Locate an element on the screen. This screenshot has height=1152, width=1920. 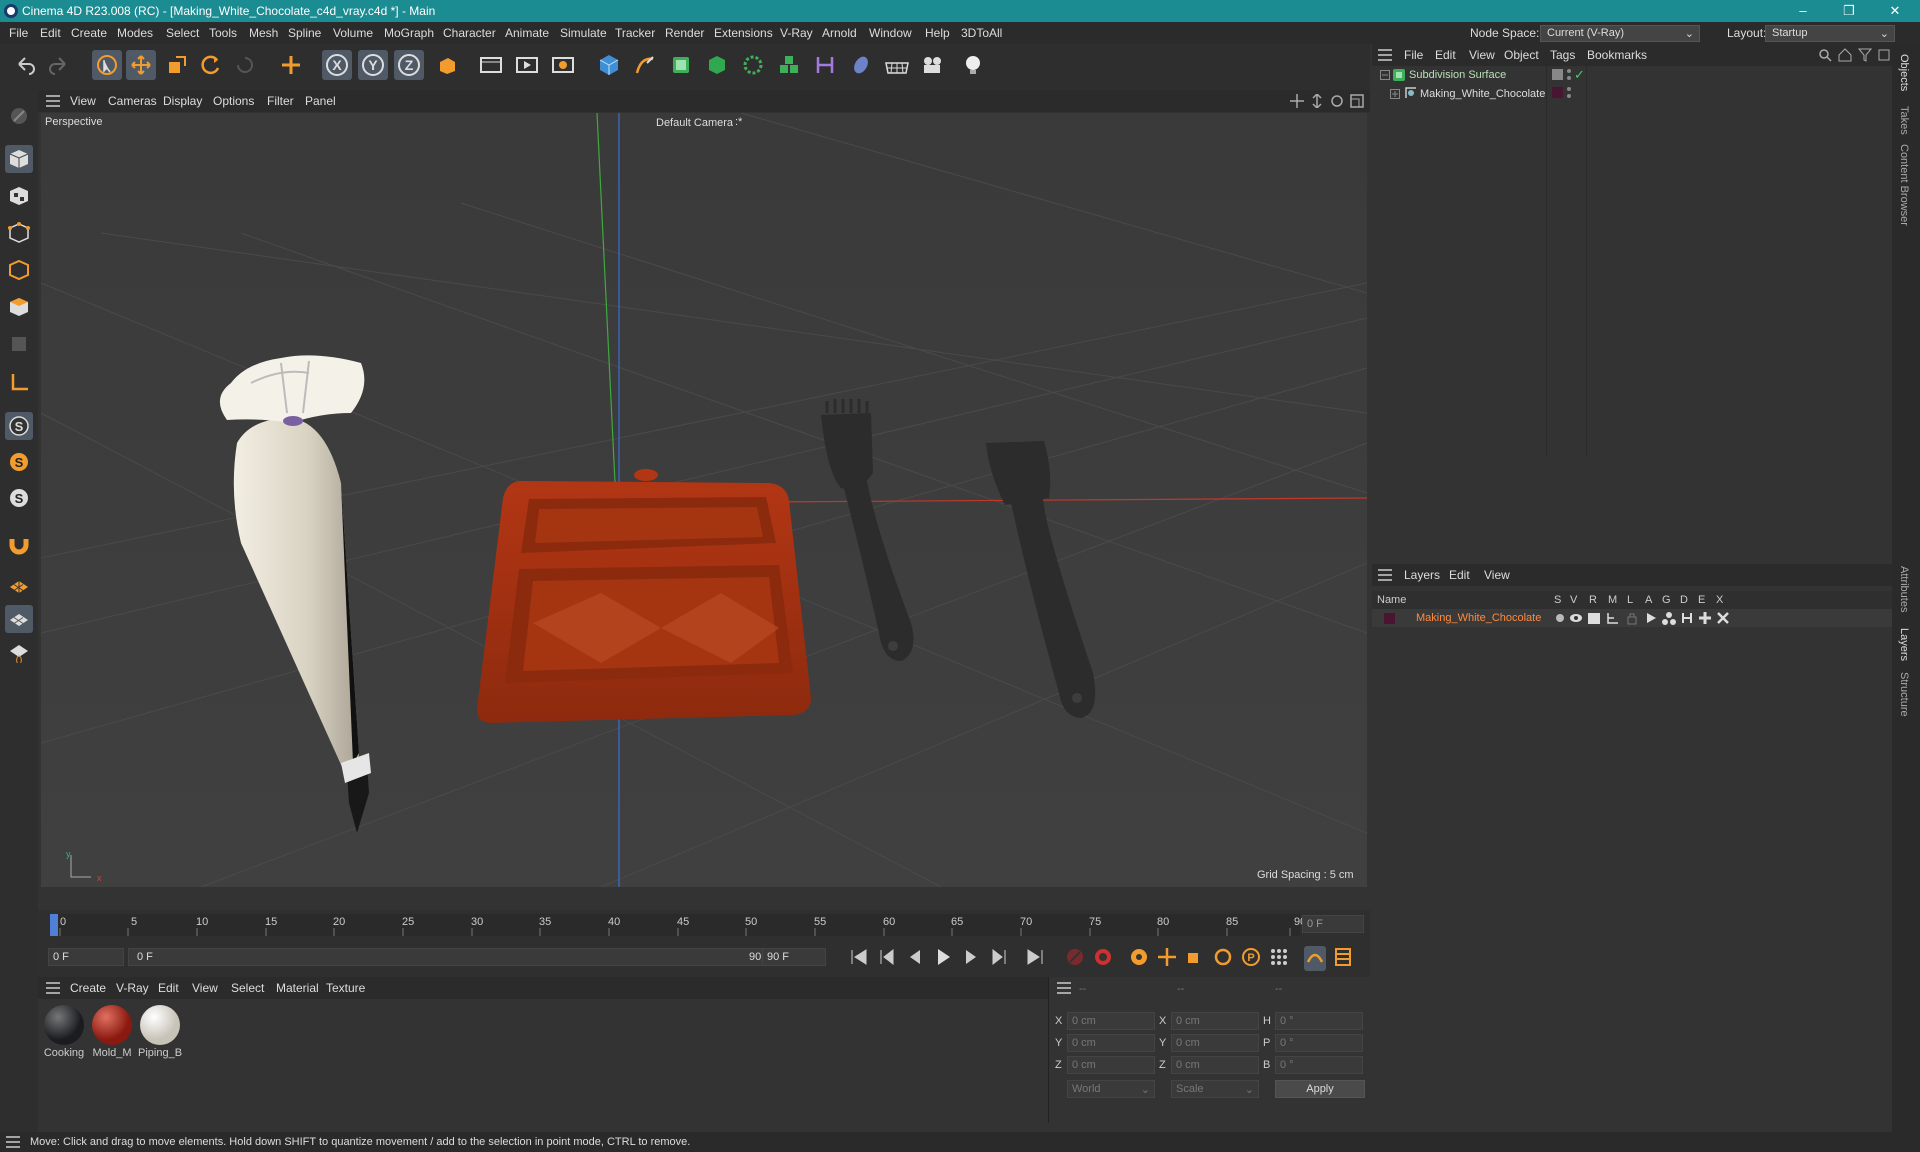
layer-col-l: L is located at coordinates (1630, 600).